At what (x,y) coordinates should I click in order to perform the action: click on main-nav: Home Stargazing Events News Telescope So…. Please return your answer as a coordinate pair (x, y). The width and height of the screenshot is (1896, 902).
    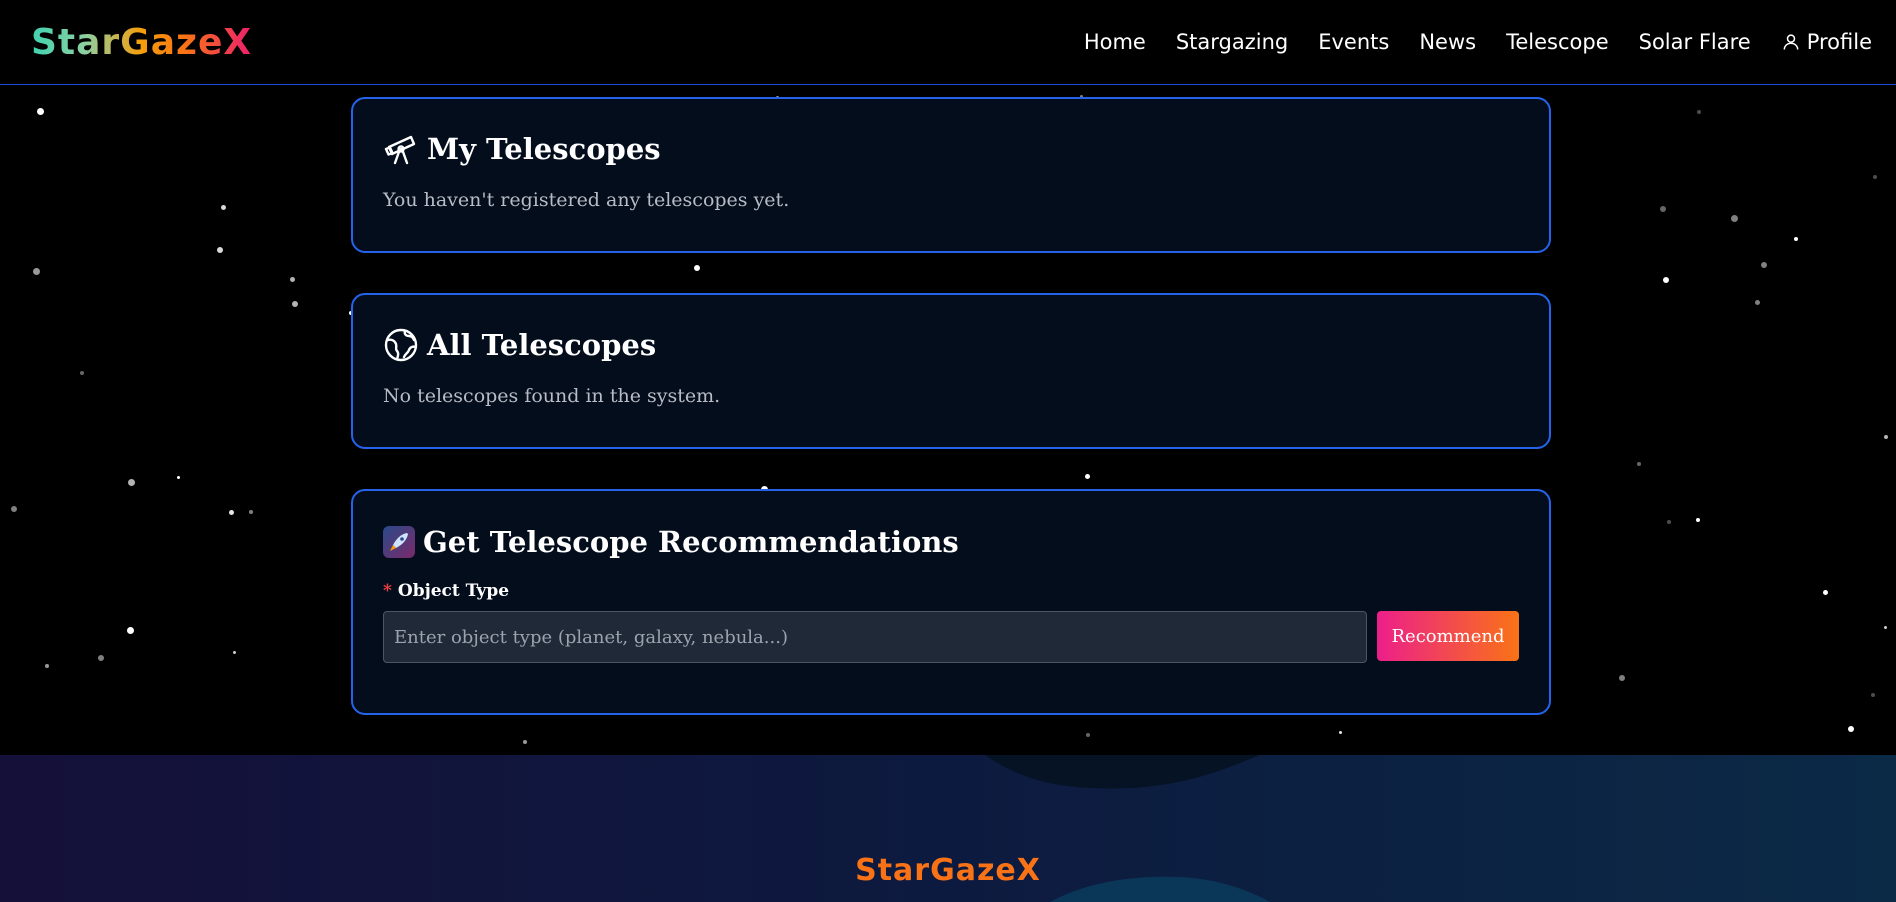
    Looking at the image, I should click on (1478, 42).